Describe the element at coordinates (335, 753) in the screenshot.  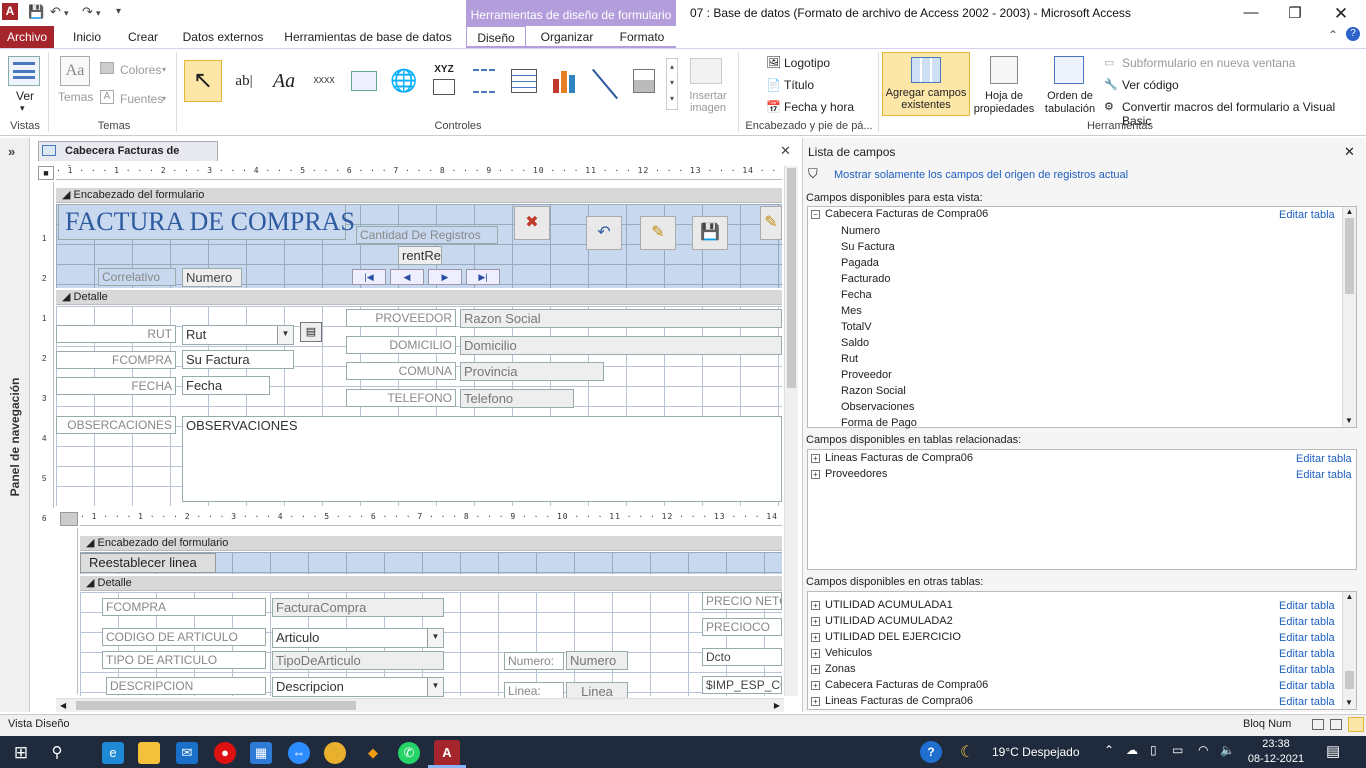
I see `chrome-icon` at that location.